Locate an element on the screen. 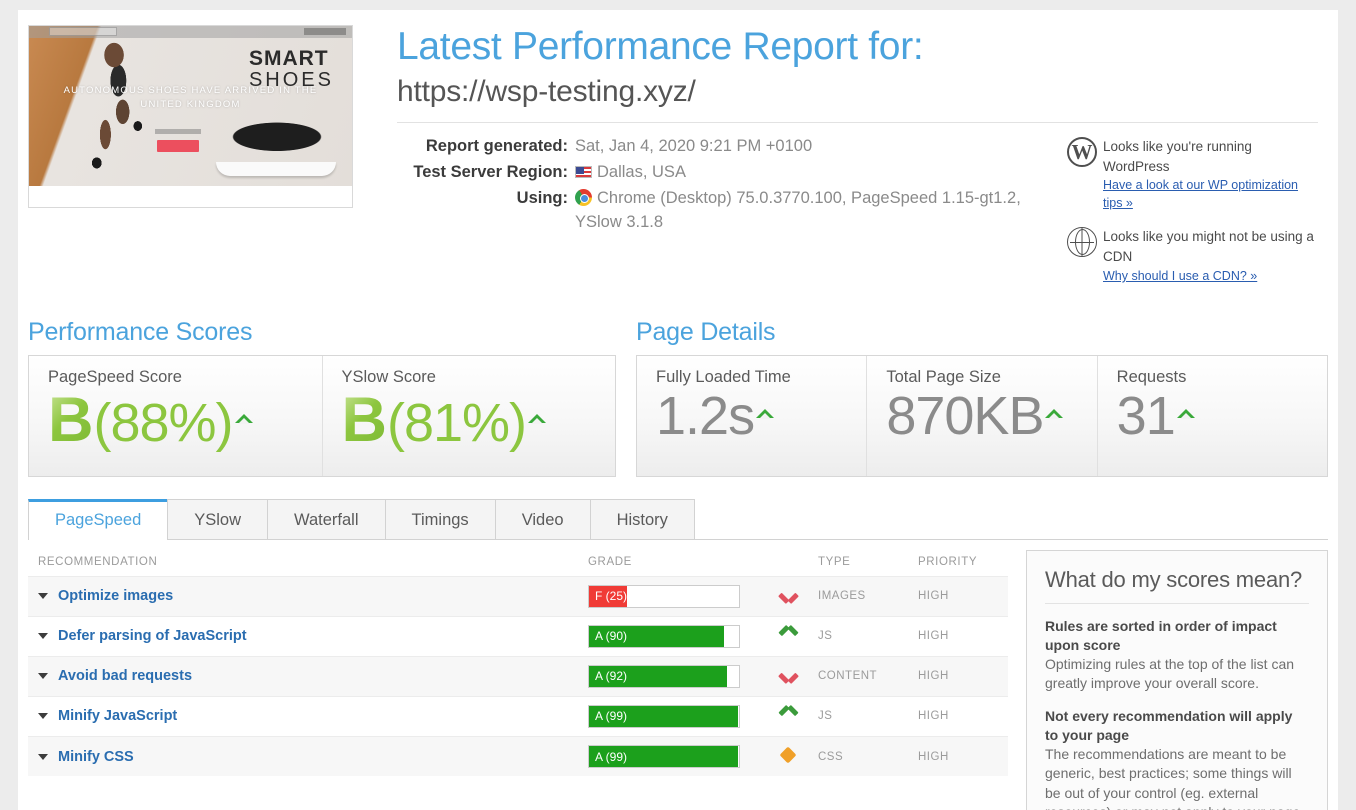  table-row: Optimize images F (25) IMAGES HIGH is located at coordinates (518, 596).